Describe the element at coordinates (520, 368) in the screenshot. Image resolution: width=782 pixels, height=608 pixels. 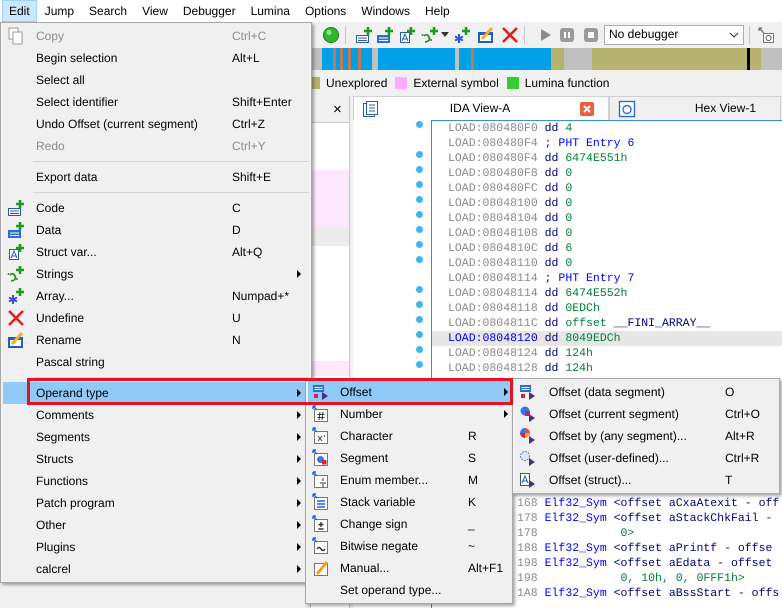
I see `code-line: LOAD:08048128 dd 124h` at that location.